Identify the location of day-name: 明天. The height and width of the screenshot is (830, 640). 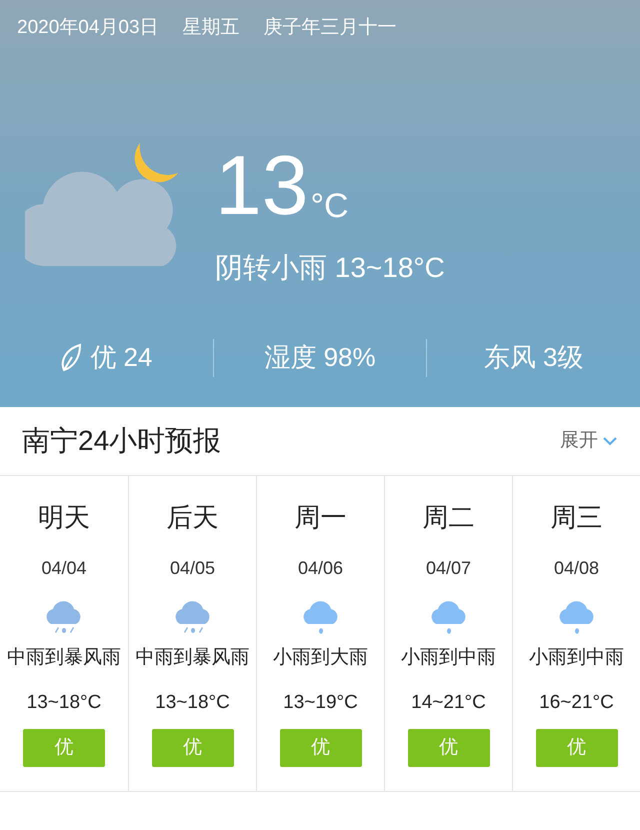
(64, 517).